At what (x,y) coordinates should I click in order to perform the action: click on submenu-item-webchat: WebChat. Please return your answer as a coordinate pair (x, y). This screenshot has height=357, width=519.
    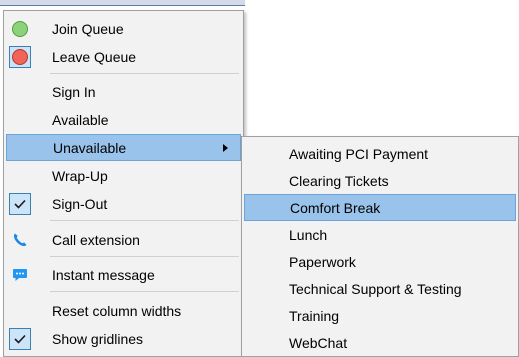
    Looking at the image, I should click on (380, 342).